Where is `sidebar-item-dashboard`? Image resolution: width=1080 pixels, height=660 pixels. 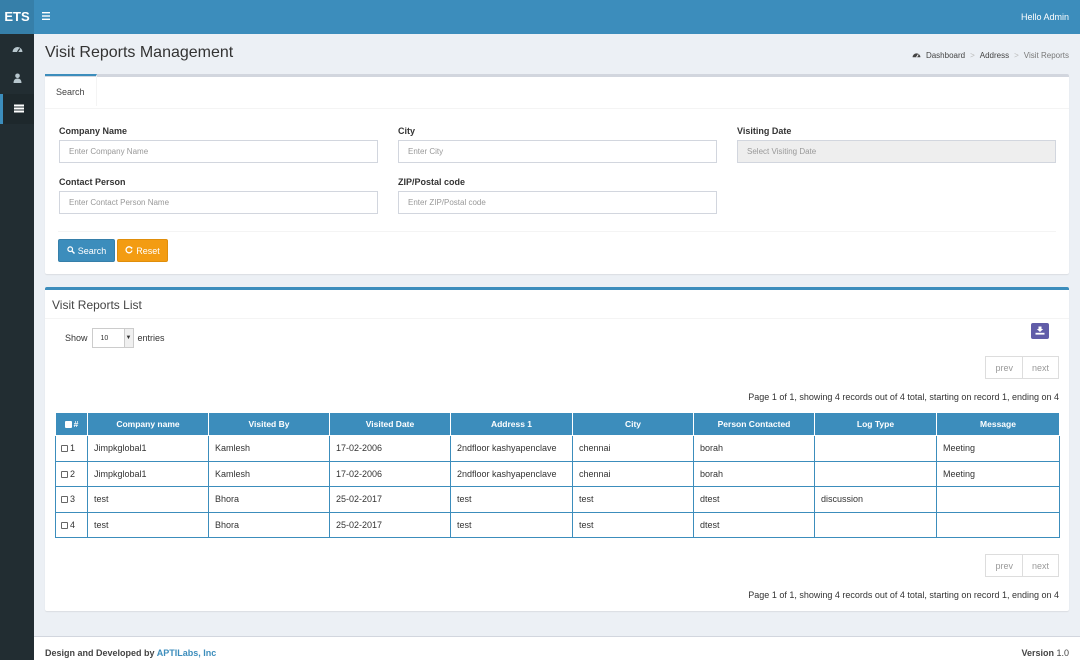 sidebar-item-dashboard is located at coordinates (17, 49).